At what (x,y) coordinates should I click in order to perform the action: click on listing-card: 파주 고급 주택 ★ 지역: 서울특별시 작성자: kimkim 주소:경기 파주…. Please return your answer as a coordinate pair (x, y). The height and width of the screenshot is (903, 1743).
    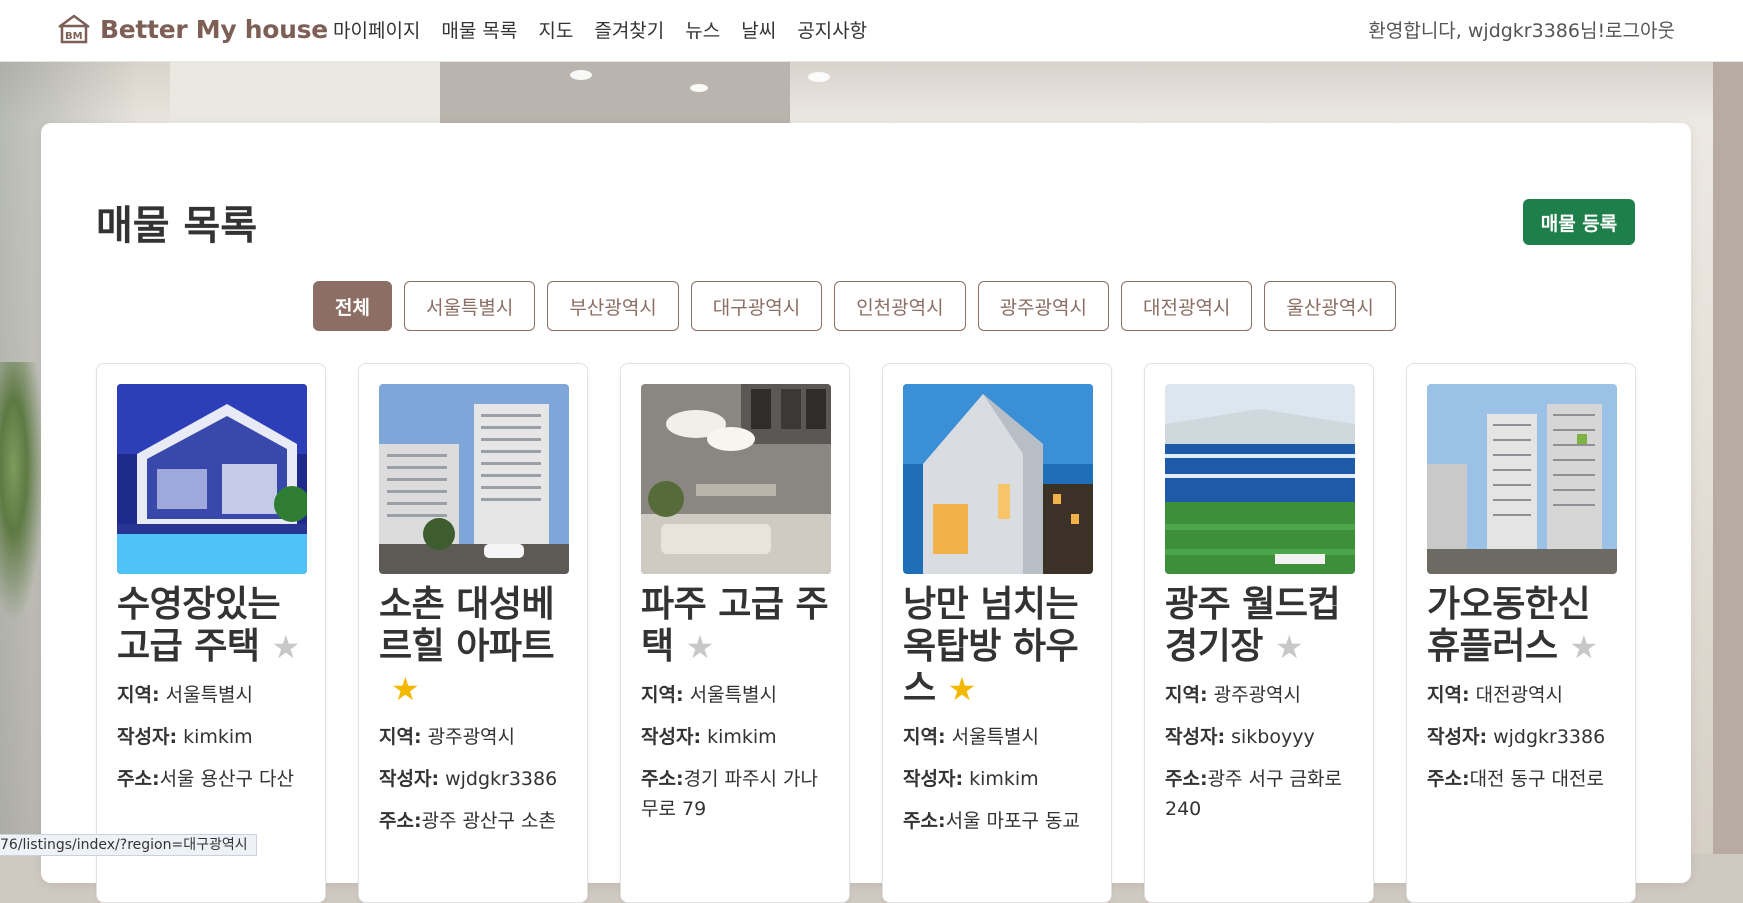
    Looking at the image, I should click on (735, 633).